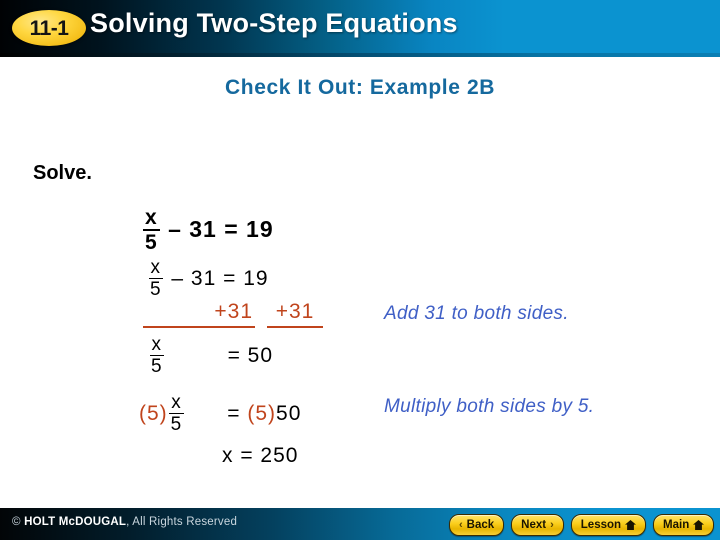 This screenshot has height=540, width=720. What do you see at coordinates (480, 525) in the screenshot?
I see `back-button-label: Back` at bounding box center [480, 525].